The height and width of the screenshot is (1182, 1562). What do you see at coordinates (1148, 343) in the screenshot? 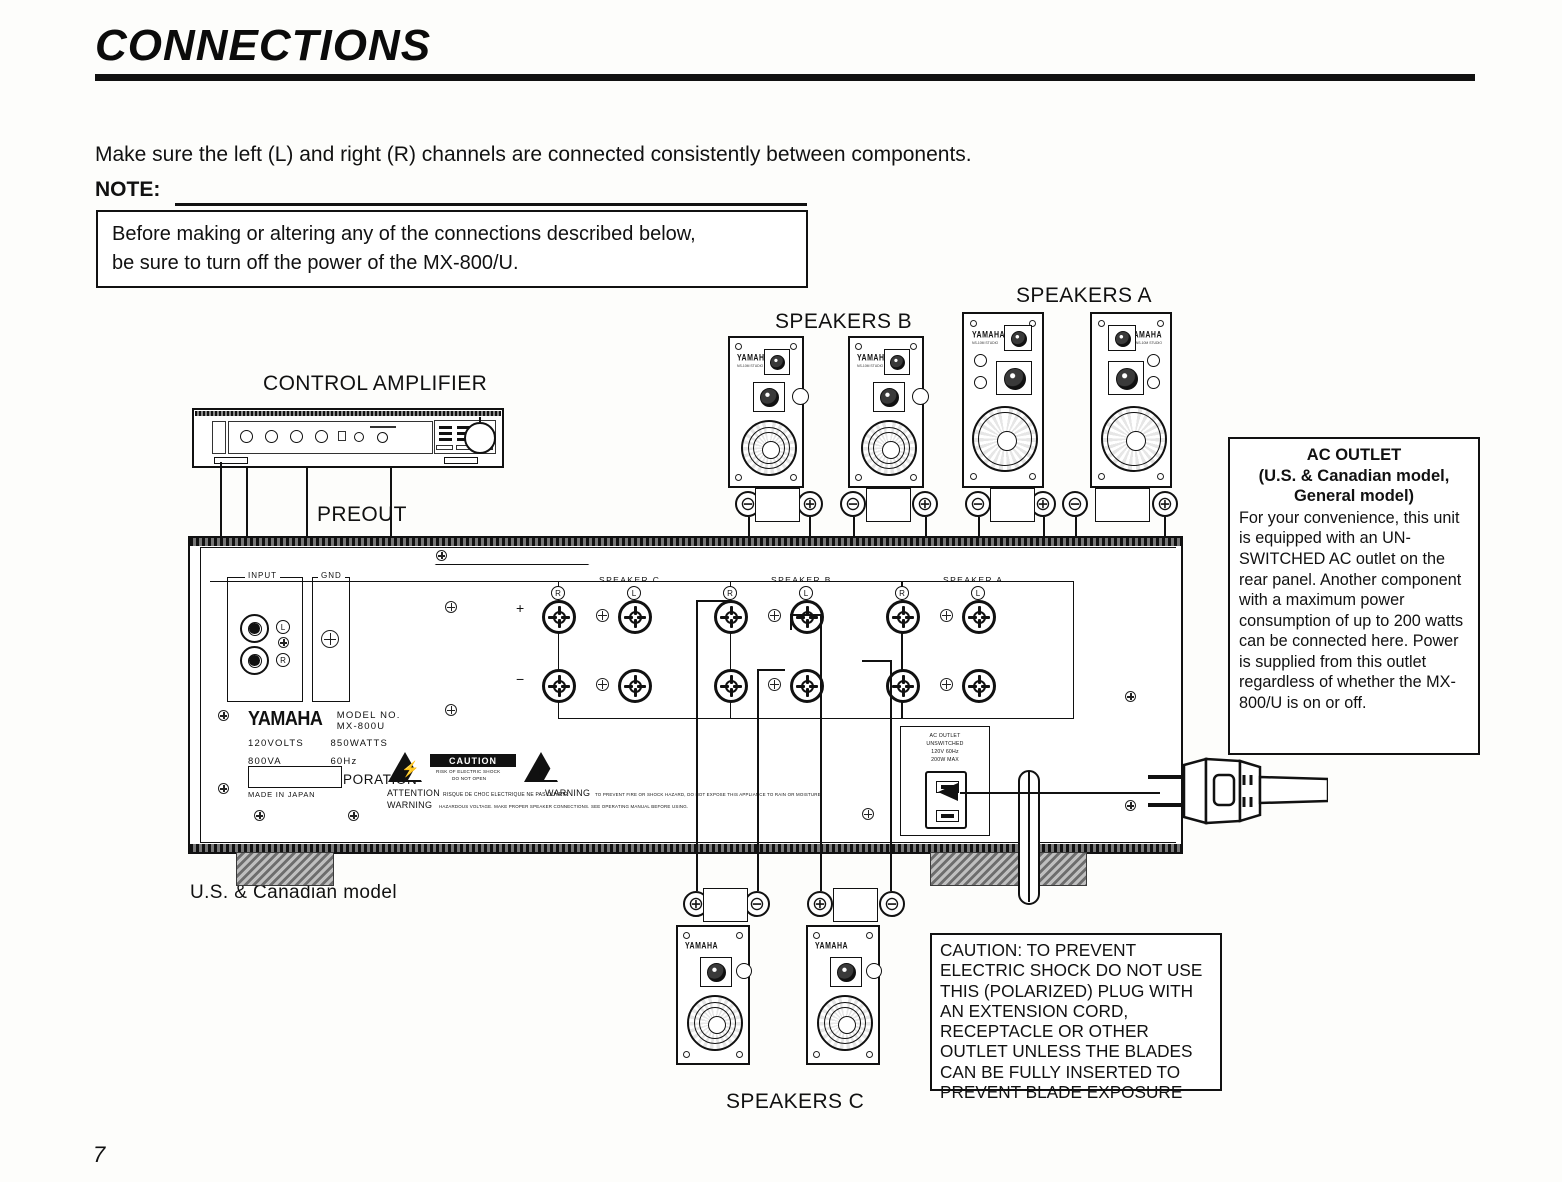
I see `speaker-brand-sub: NS-10M STUDIO` at bounding box center [1148, 343].